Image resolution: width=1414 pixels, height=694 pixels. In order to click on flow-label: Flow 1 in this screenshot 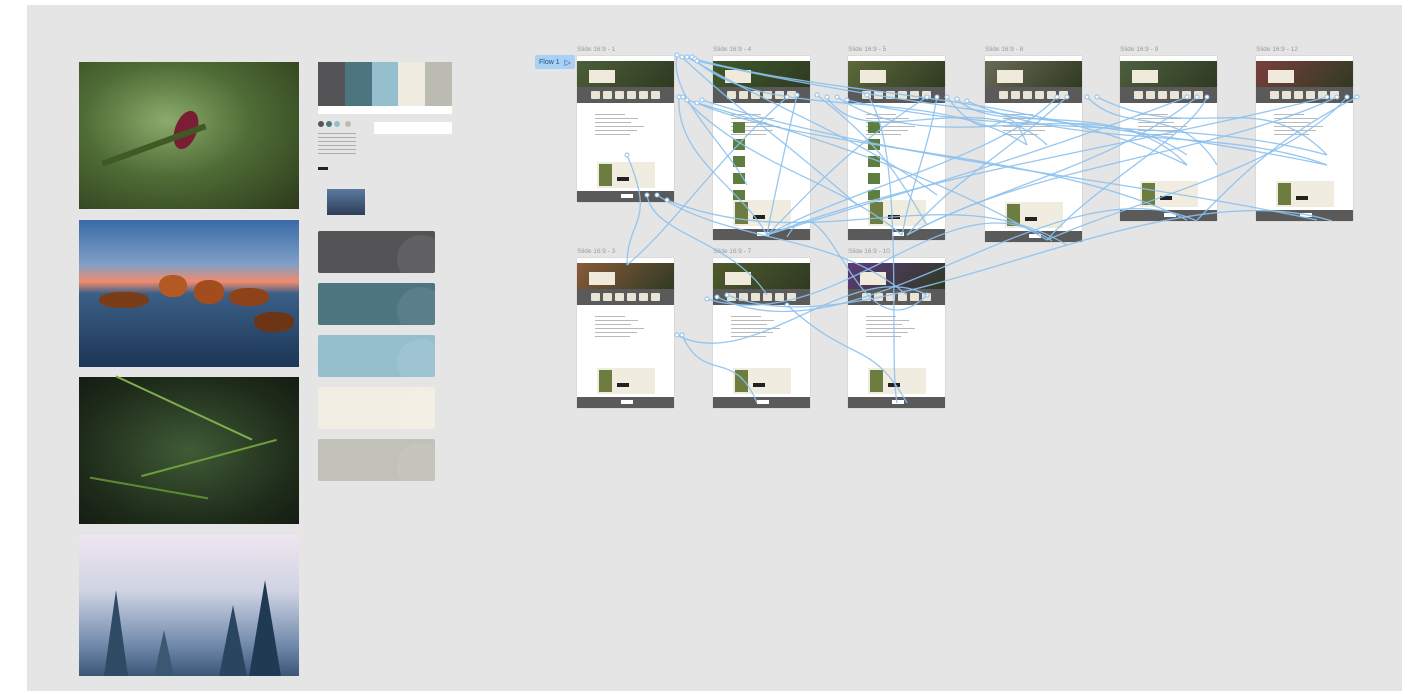, I will do `click(549, 62)`.